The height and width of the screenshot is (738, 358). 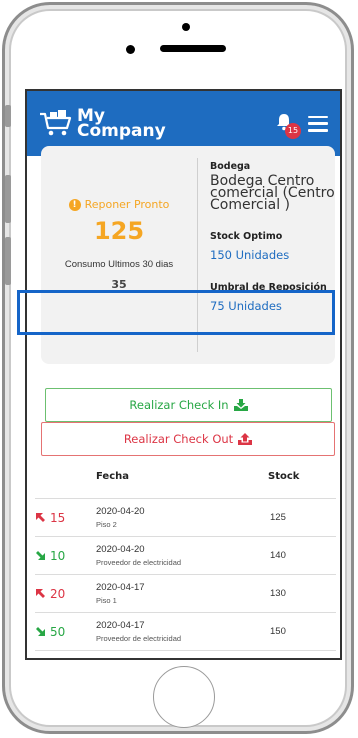 What do you see at coordinates (121, 130) in the screenshot?
I see `brand-name-line2: Company` at bounding box center [121, 130].